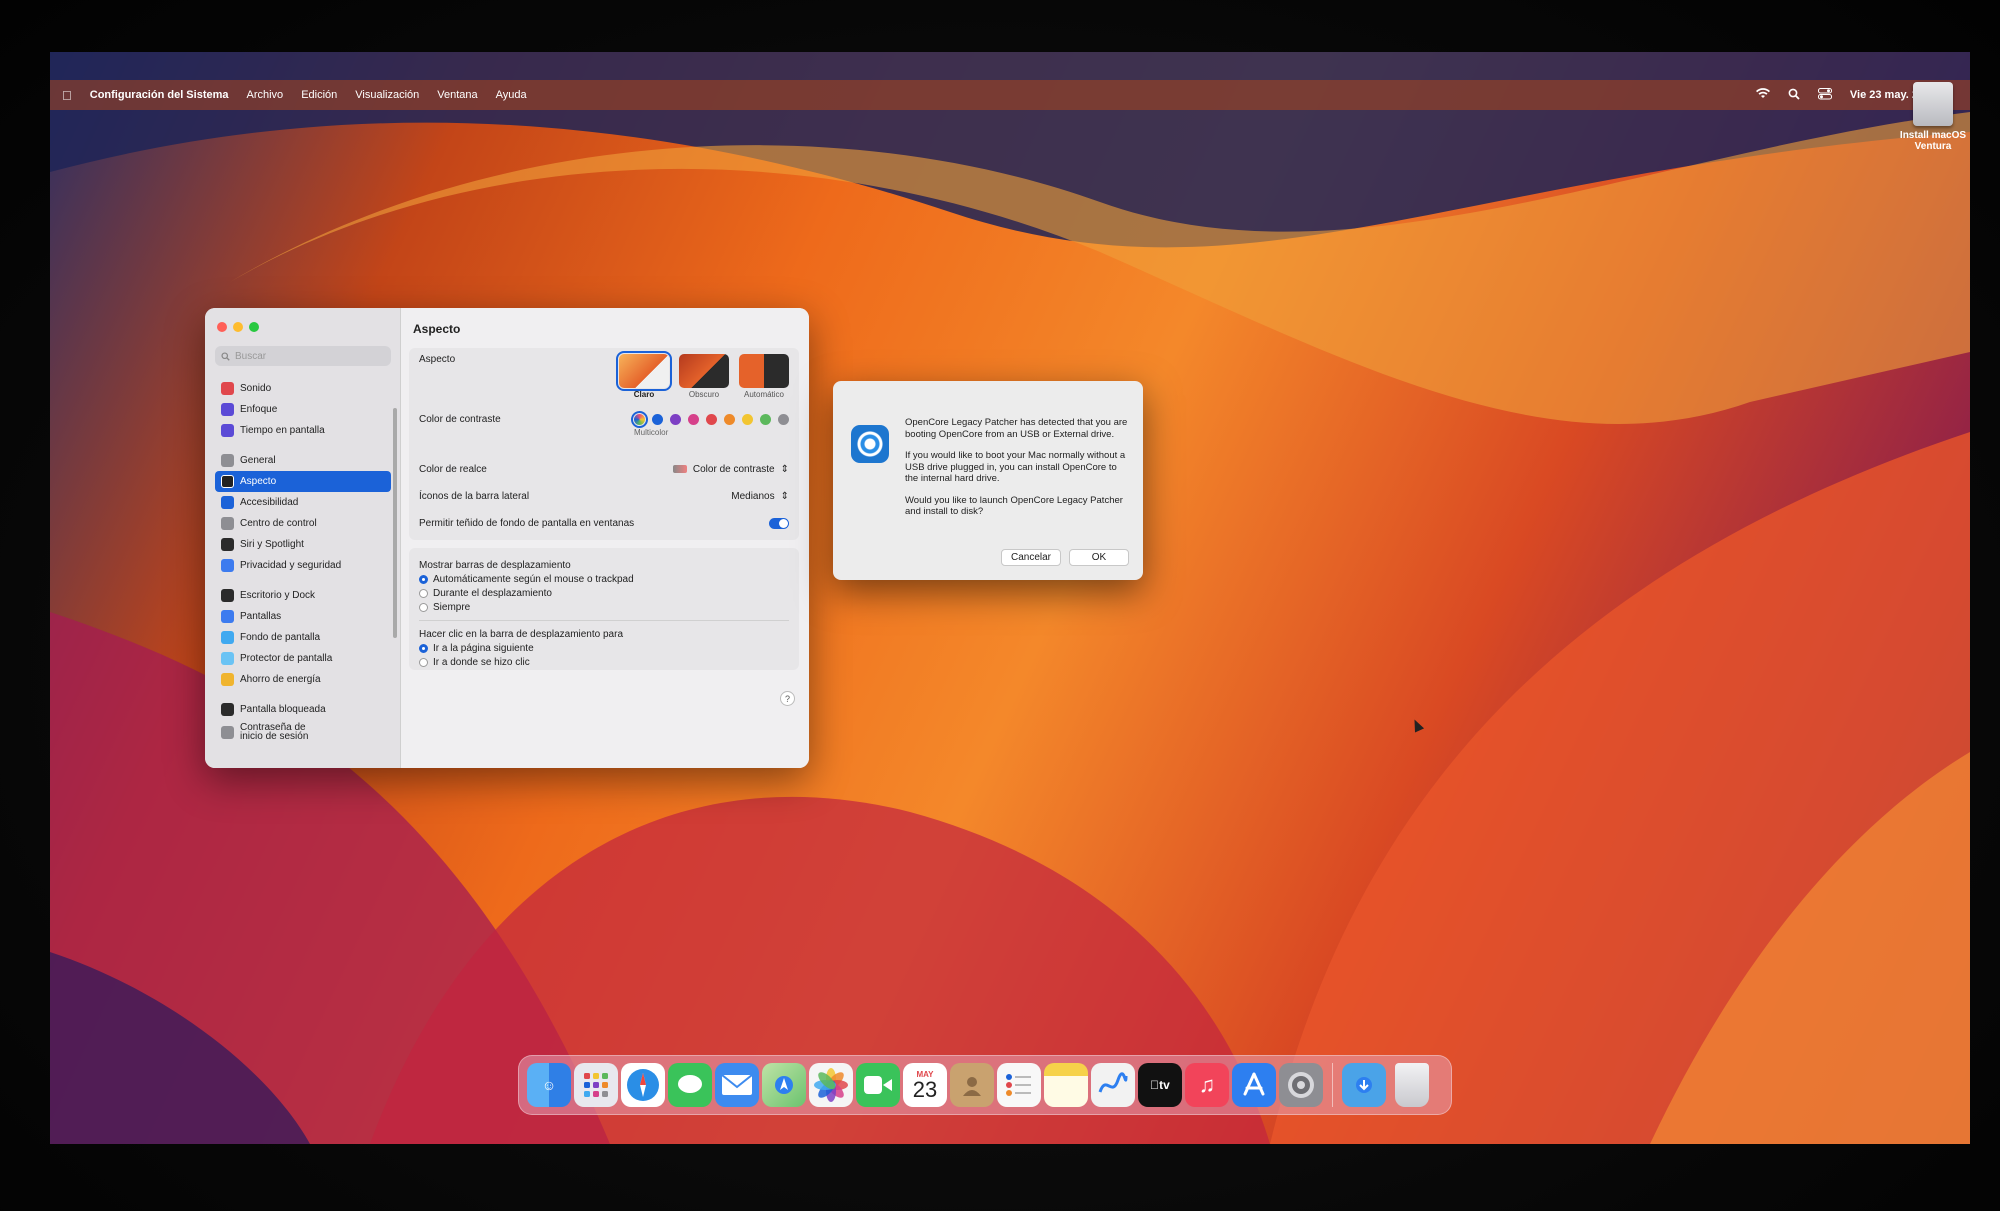 Image resolution: width=2000 pixels, height=1211 pixels. What do you see at coordinates (549, 1085) in the screenshot?
I see `finder-icon: ☺` at bounding box center [549, 1085].